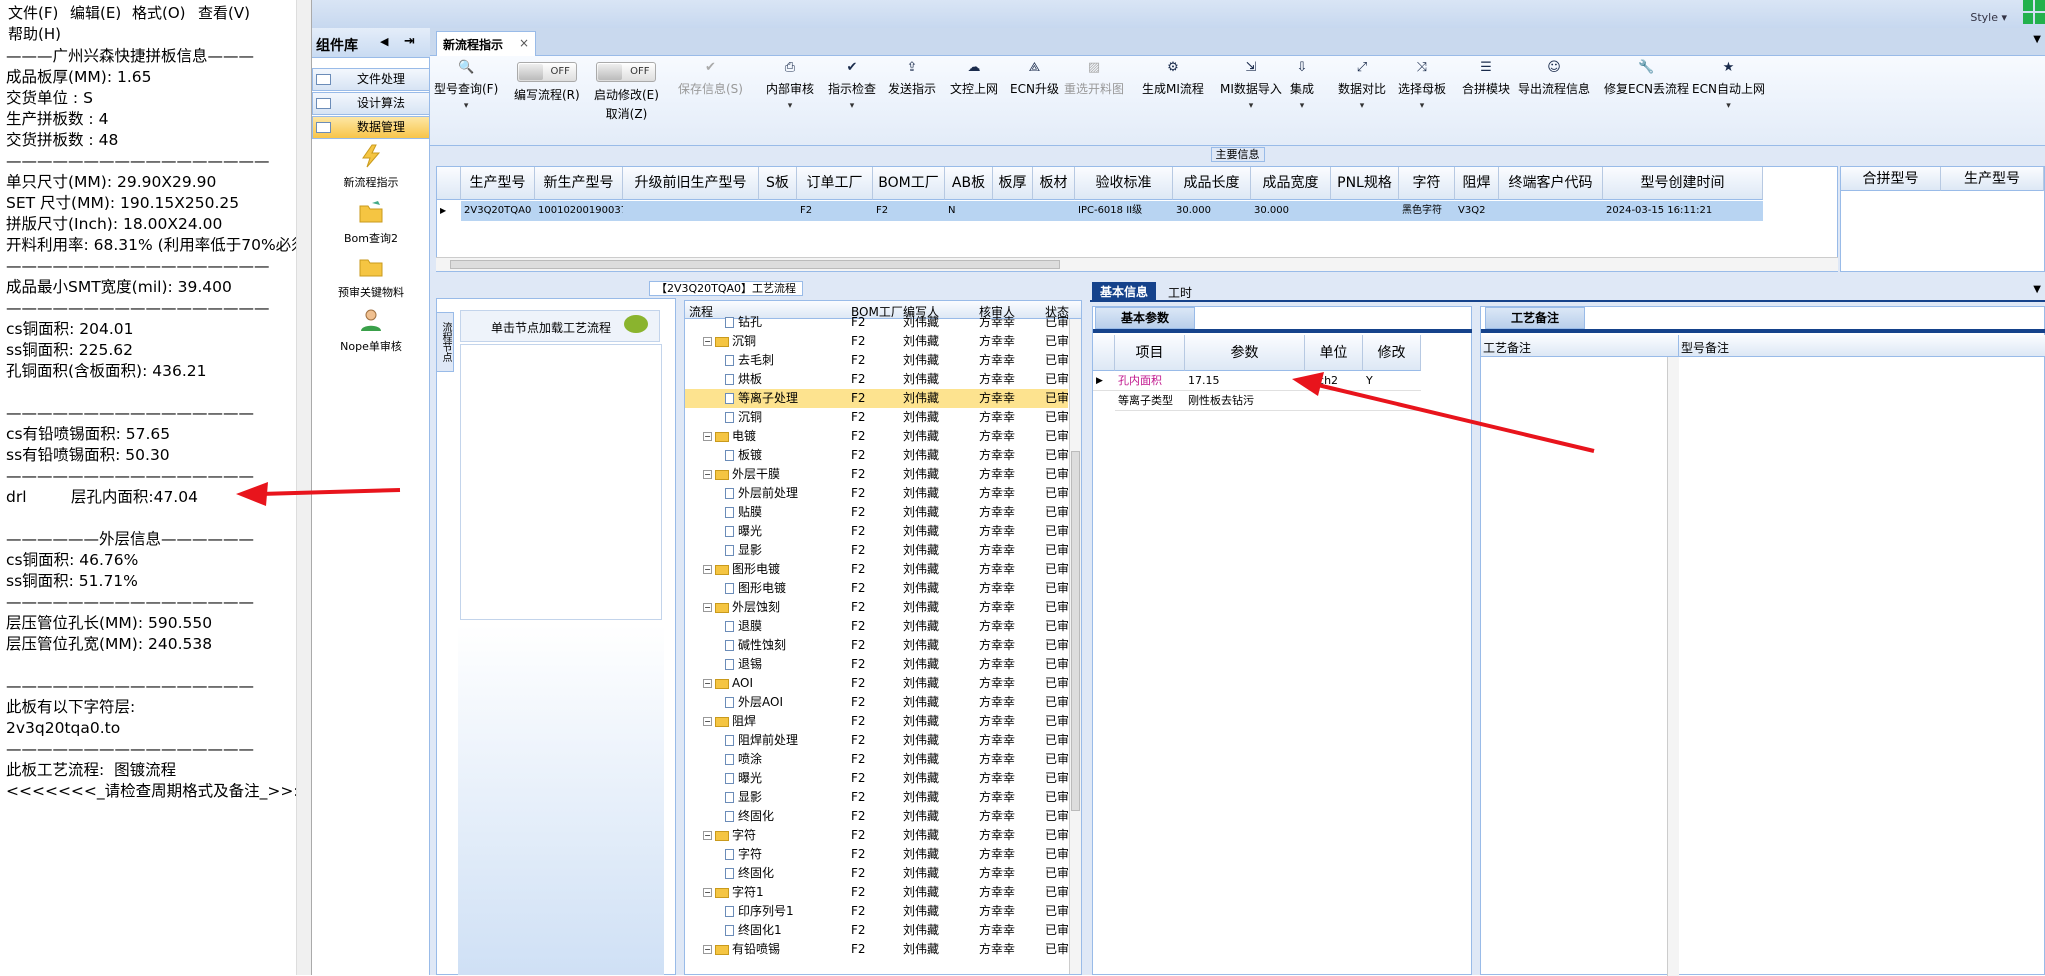 This screenshot has height=976, width=2045. What do you see at coordinates (1124, 183) in the screenshot?
I see `col-header: 验收标准` at bounding box center [1124, 183].